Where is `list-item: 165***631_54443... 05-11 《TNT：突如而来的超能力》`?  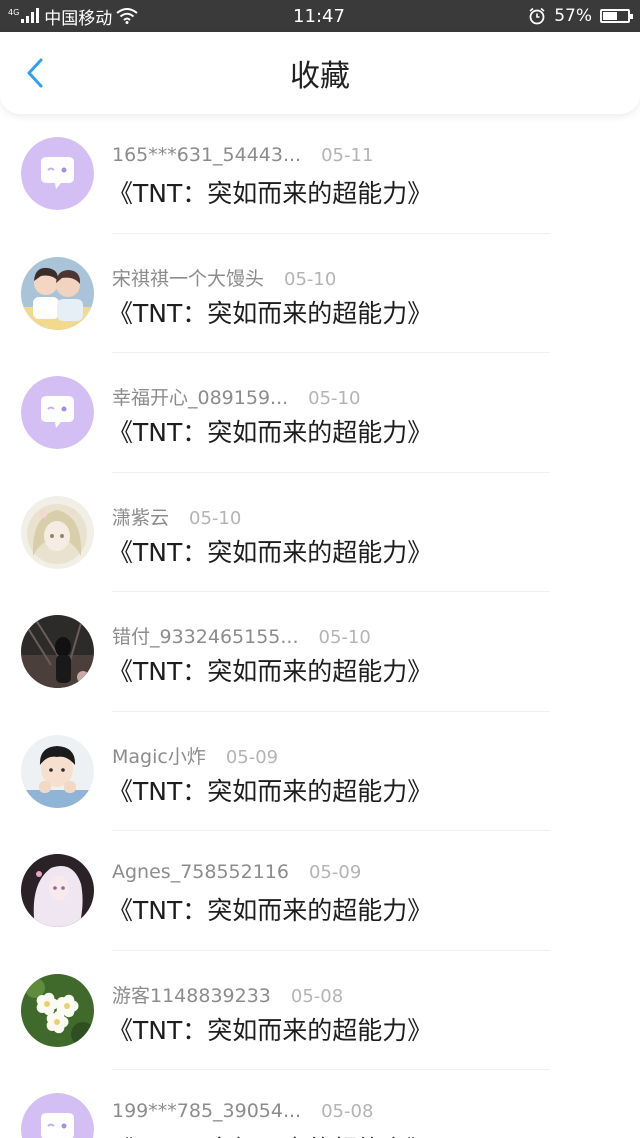
list-item: 165***631_54443... 05-11 《TNT：突如而来的超能力》 is located at coordinates (320, 174).